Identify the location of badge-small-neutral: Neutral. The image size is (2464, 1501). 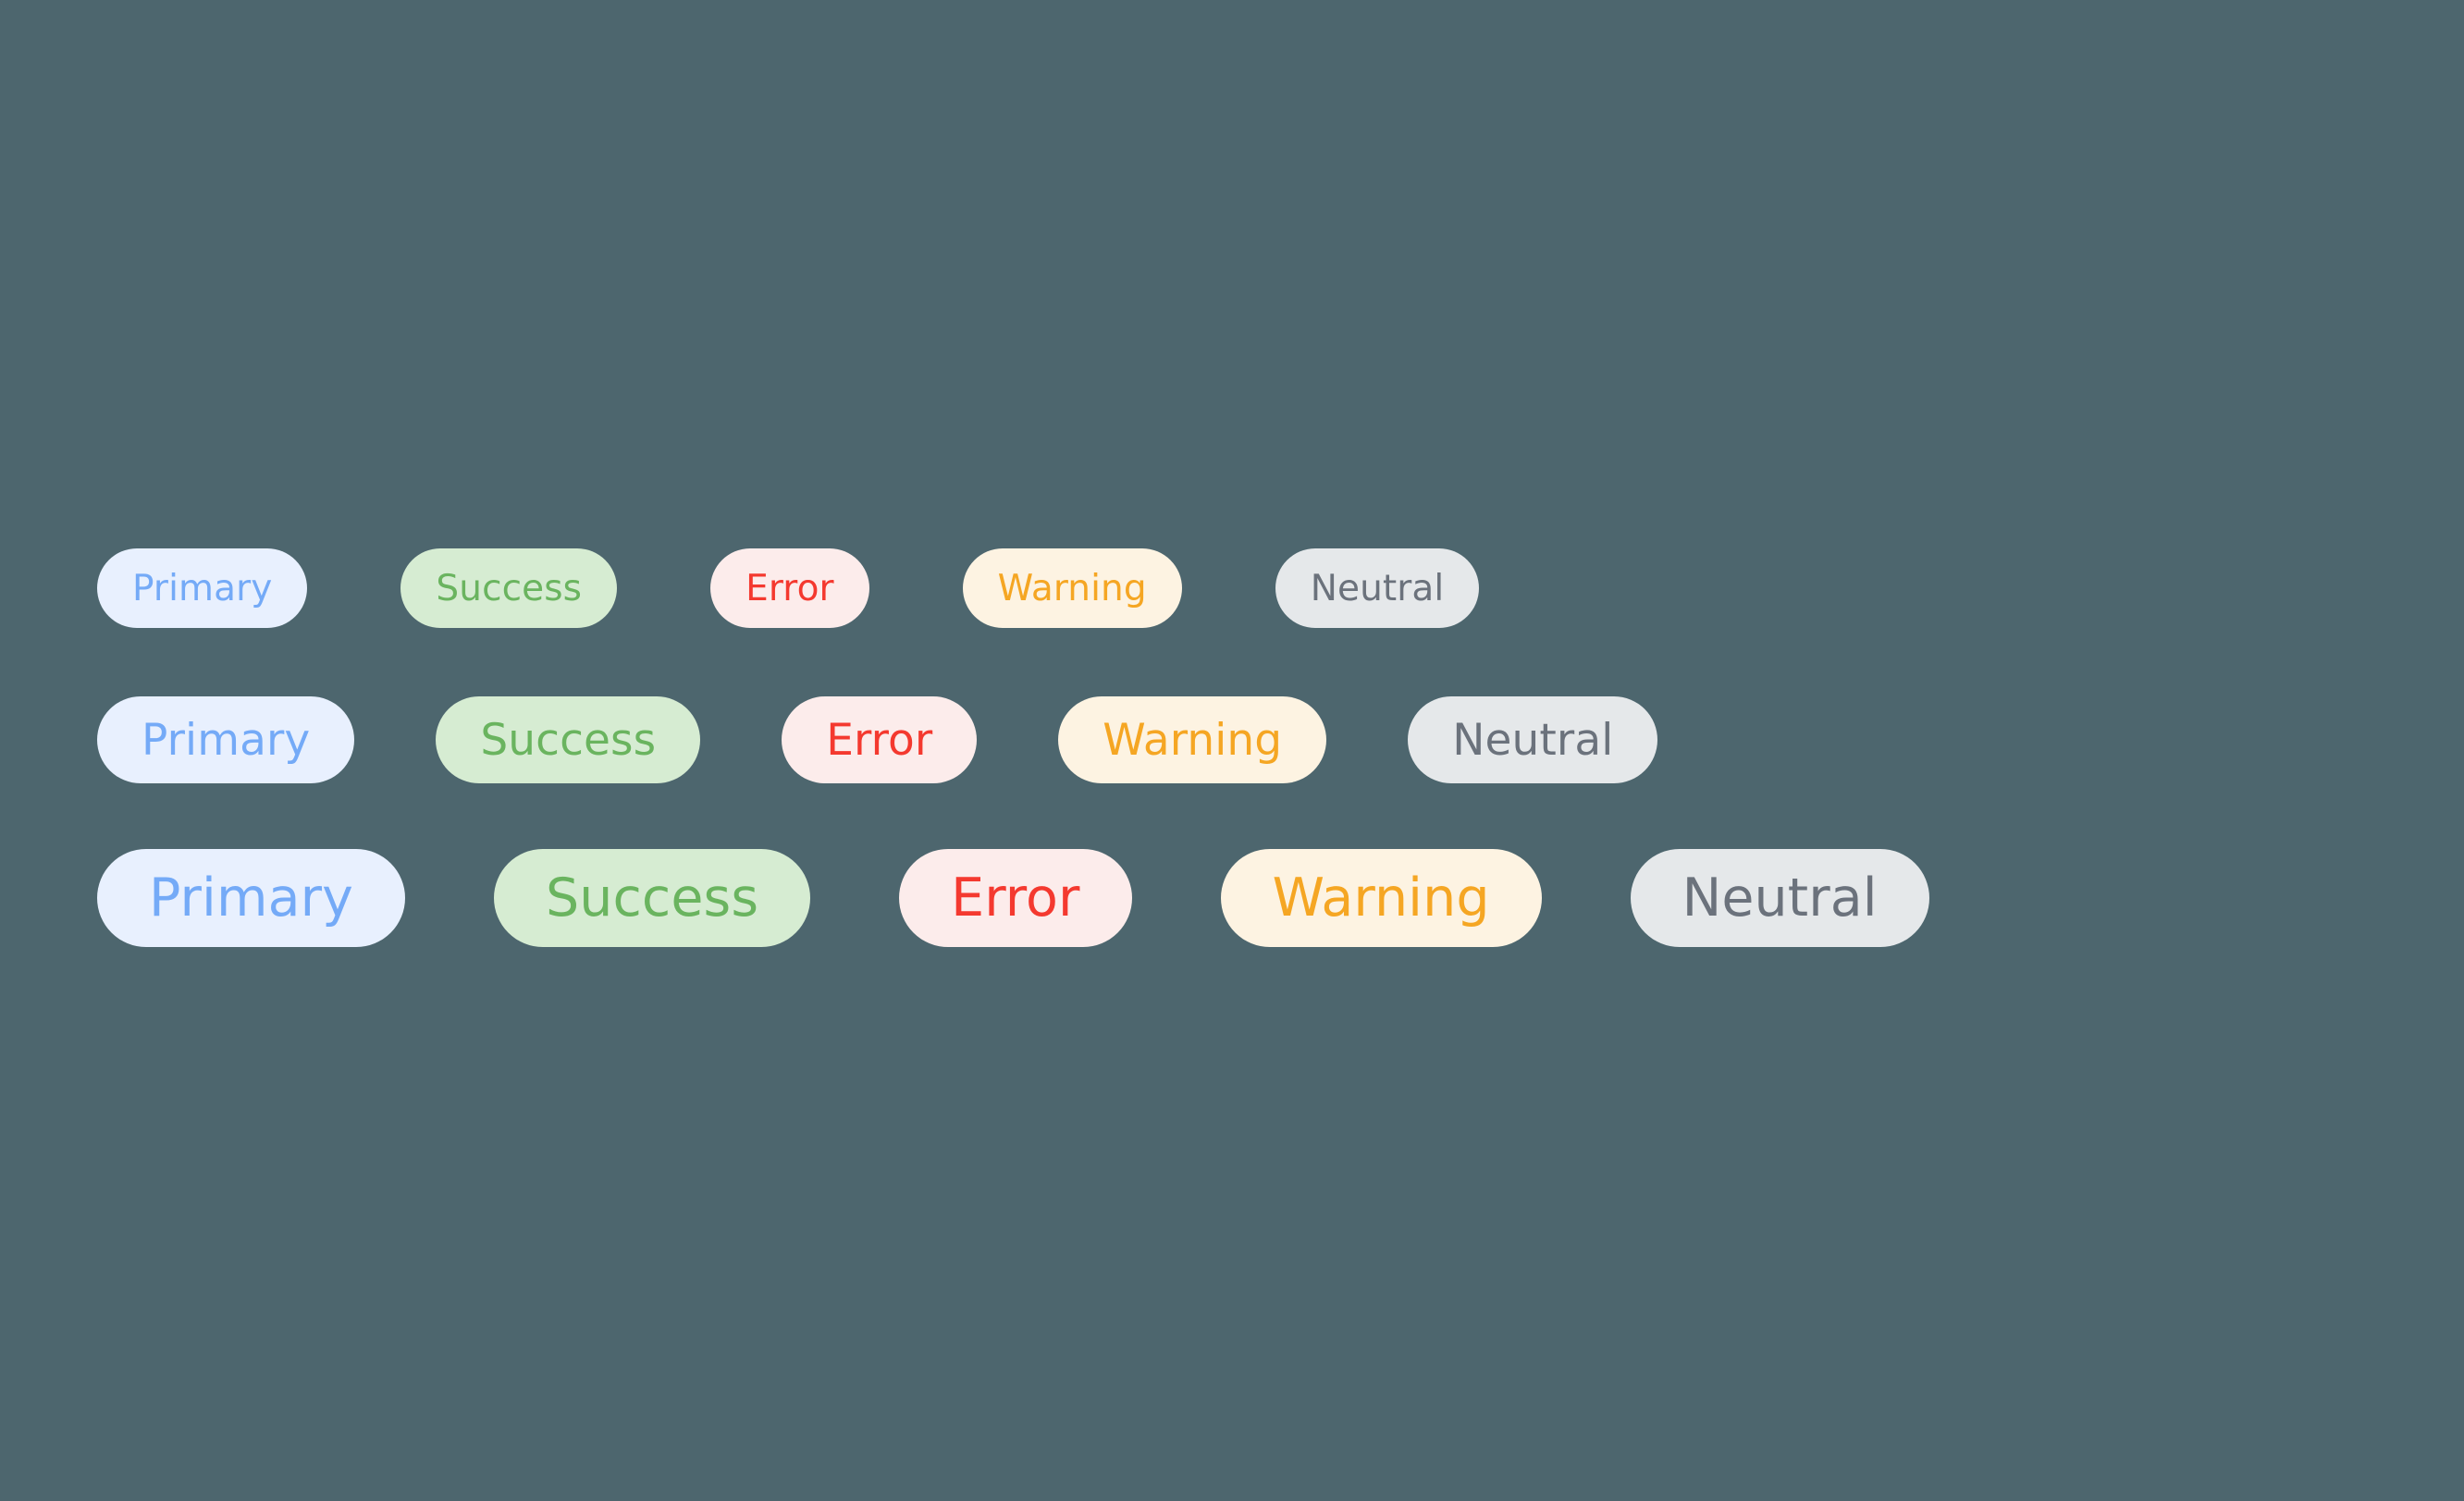
(1377, 588).